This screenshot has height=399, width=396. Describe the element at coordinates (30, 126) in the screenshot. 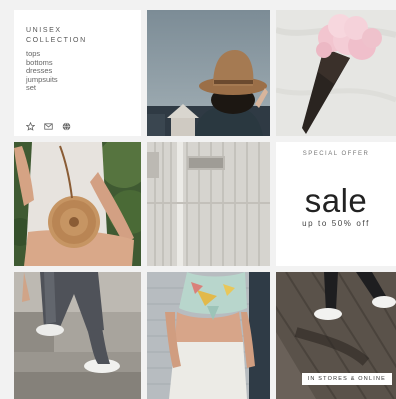

I see `star-icon` at that location.